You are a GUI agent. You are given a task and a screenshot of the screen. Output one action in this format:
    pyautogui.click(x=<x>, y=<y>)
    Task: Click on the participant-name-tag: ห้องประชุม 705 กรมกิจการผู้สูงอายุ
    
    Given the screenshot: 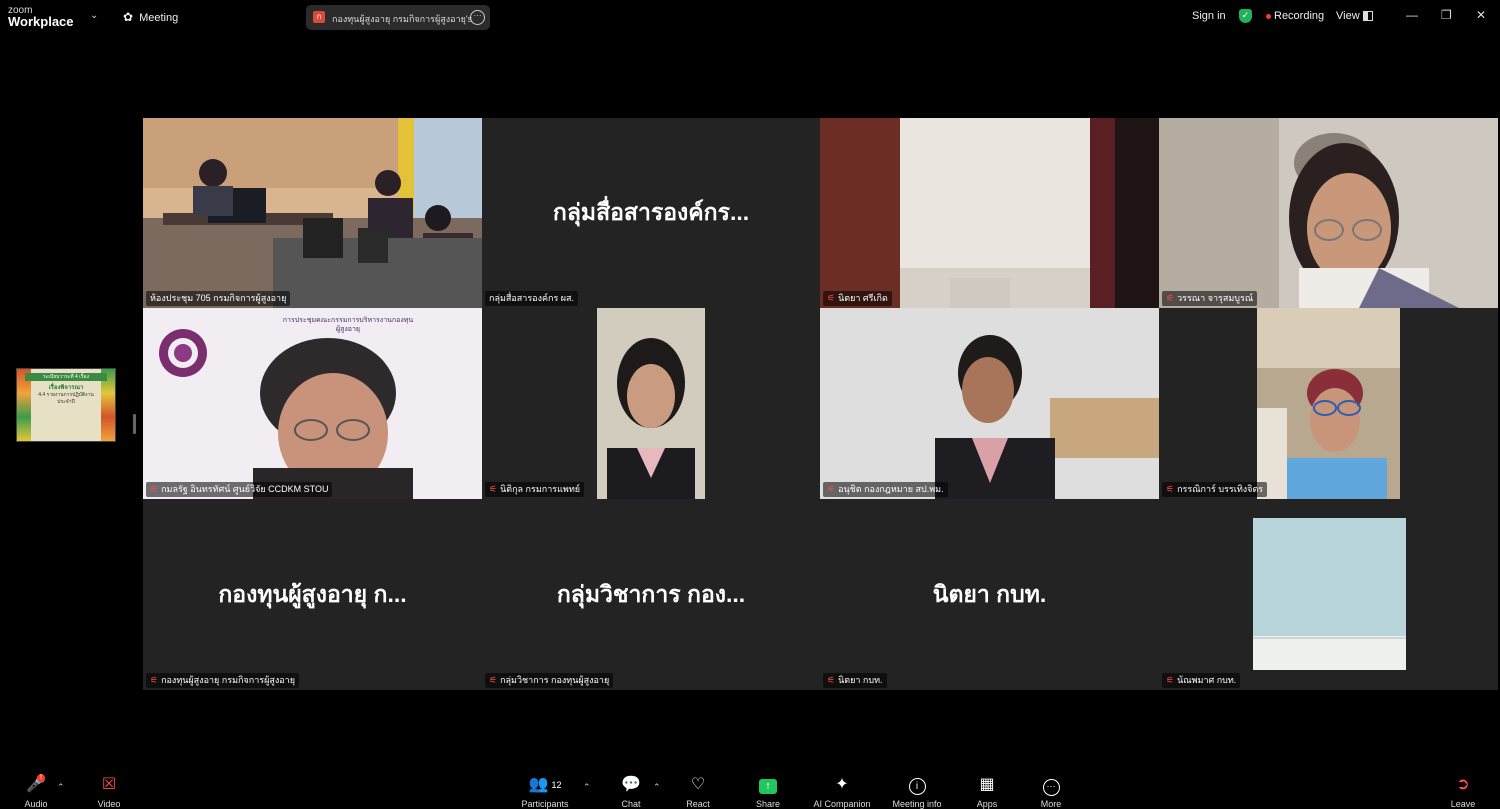 What is the action you would take?
    pyautogui.click(x=218, y=298)
    